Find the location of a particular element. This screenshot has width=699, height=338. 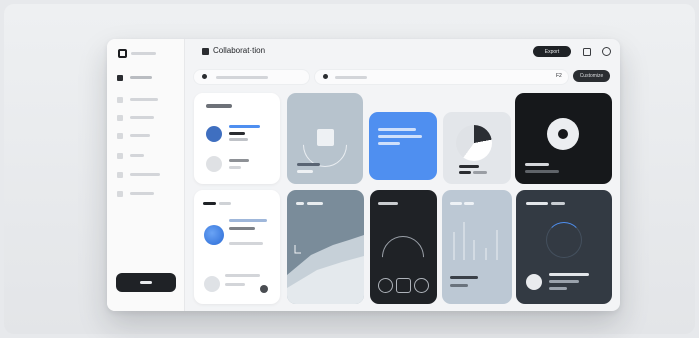

media-sub is located at coordinates (542, 171).